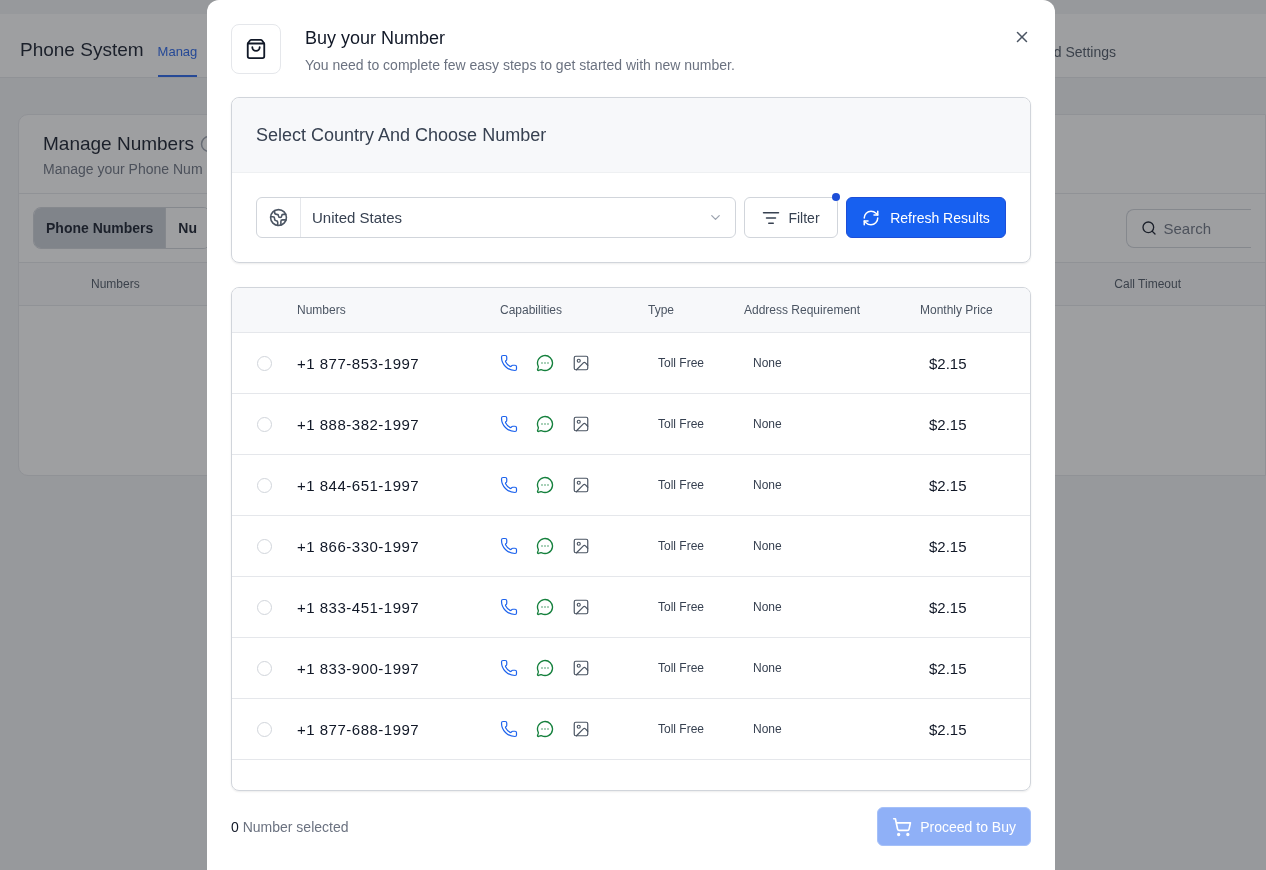 Image resolution: width=1266 pixels, height=870 pixels. What do you see at coordinates (123, 169) in the screenshot?
I see `card-subtitle: Manage your Phone Num` at bounding box center [123, 169].